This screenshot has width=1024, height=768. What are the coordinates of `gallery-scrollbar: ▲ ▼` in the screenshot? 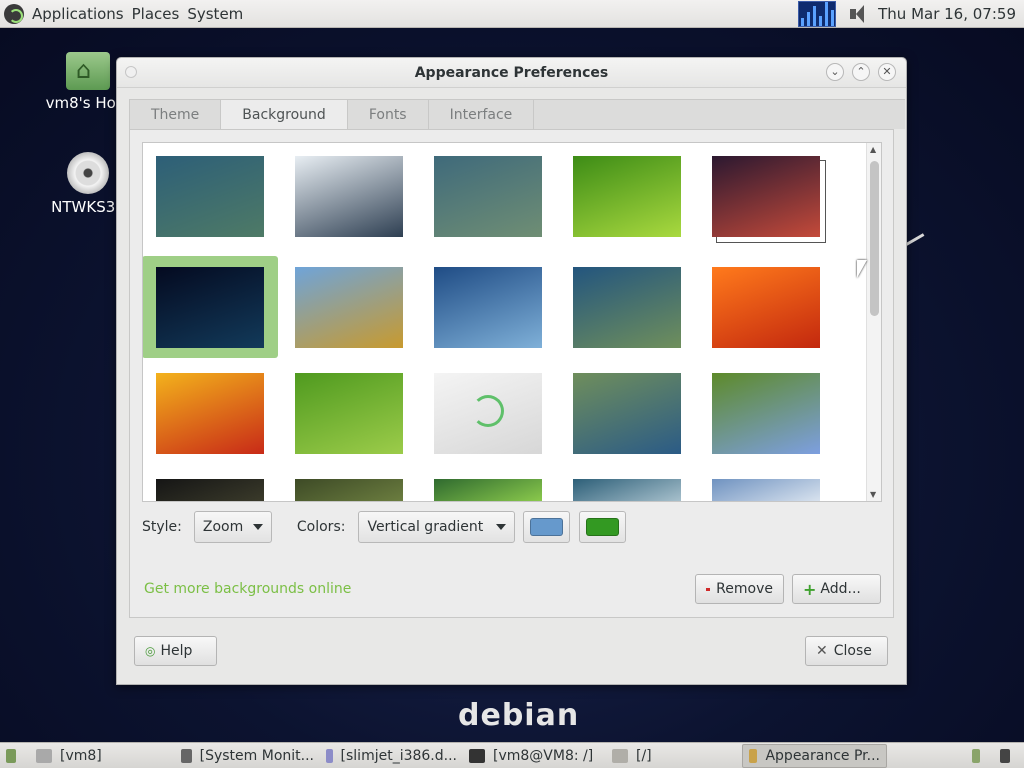 It's located at (873, 322).